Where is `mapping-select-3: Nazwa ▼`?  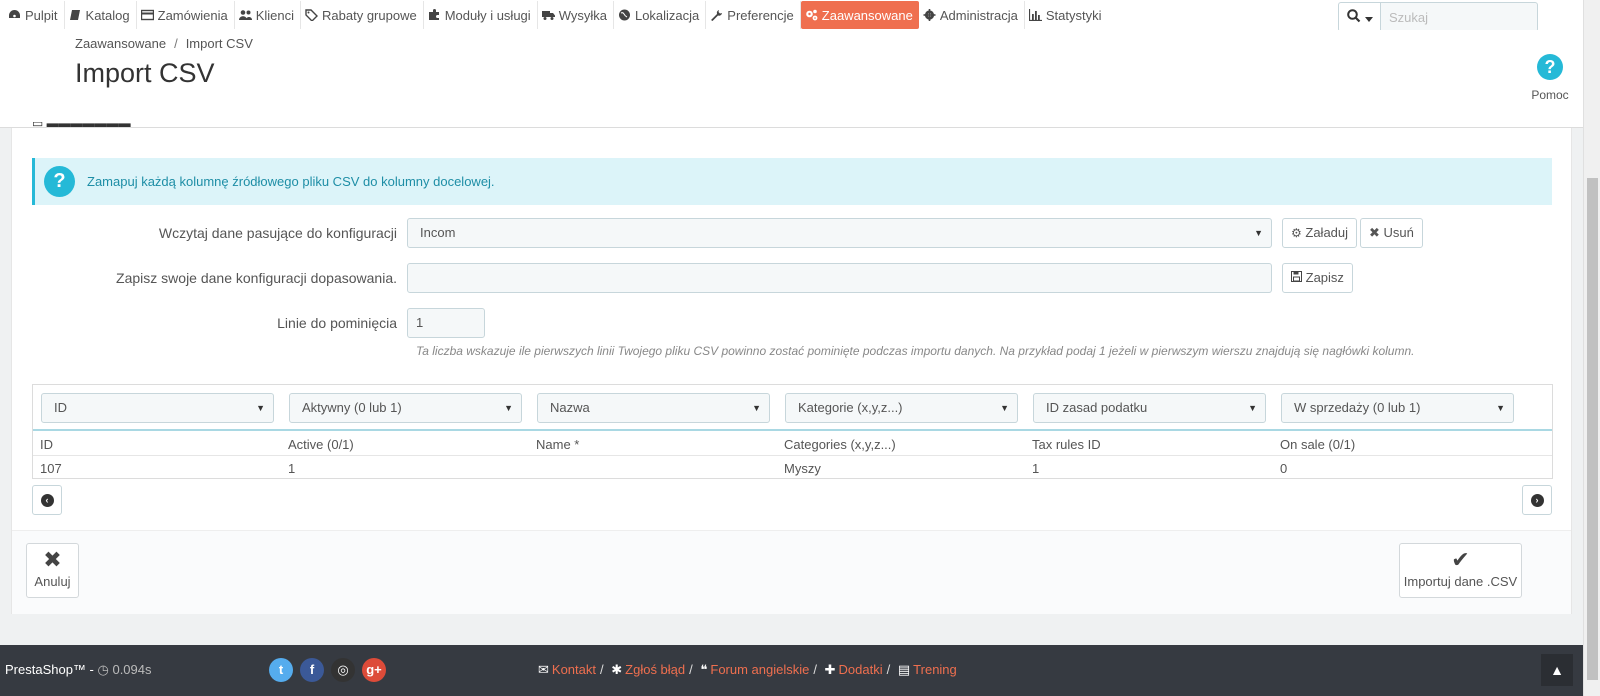 mapping-select-3: Nazwa ▼ is located at coordinates (653, 408).